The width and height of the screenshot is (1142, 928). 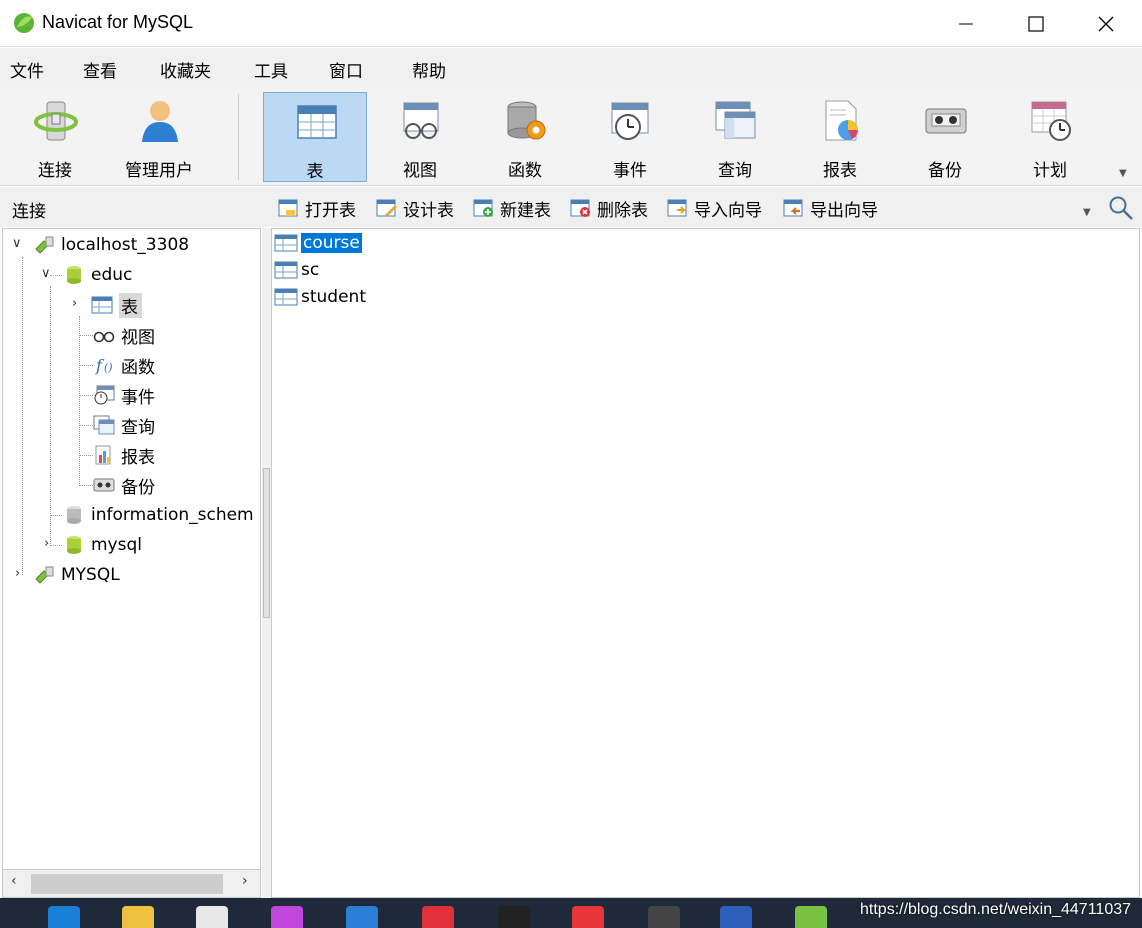 What do you see at coordinates (27, 69) in the screenshot?
I see `menu-file: 文件` at bounding box center [27, 69].